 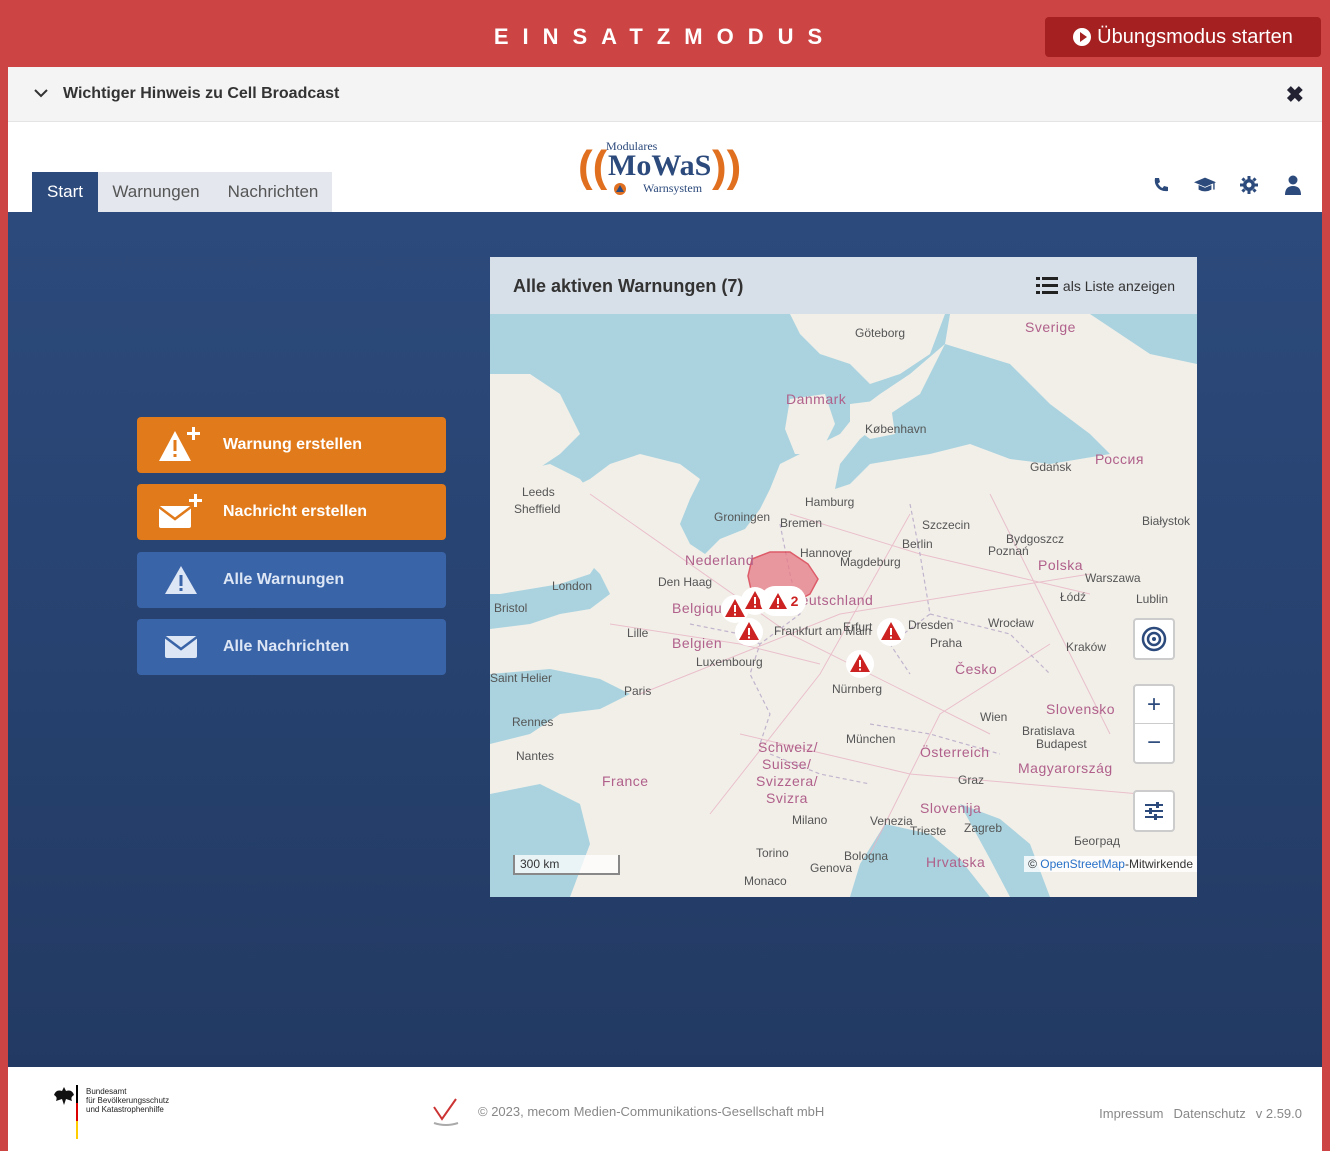 What do you see at coordinates (628, 286) in the screenshot?
I see `map-card-title: Alle aktiven Warnungen (7)` at bounding box center [628, 286].